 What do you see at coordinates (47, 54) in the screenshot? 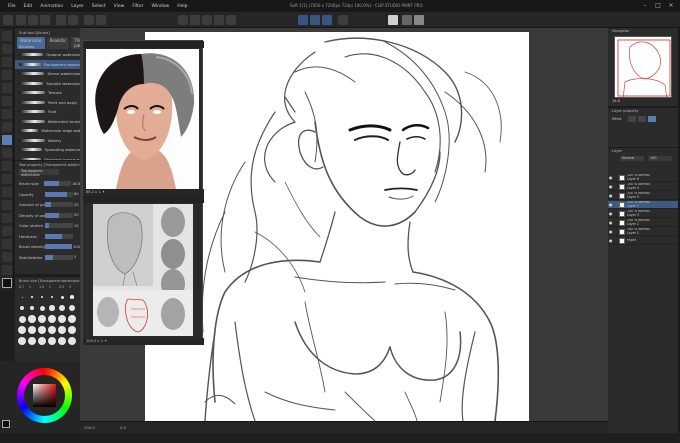
I see `brush-item: Opaque watercolor` at bounding box center [47, 54].